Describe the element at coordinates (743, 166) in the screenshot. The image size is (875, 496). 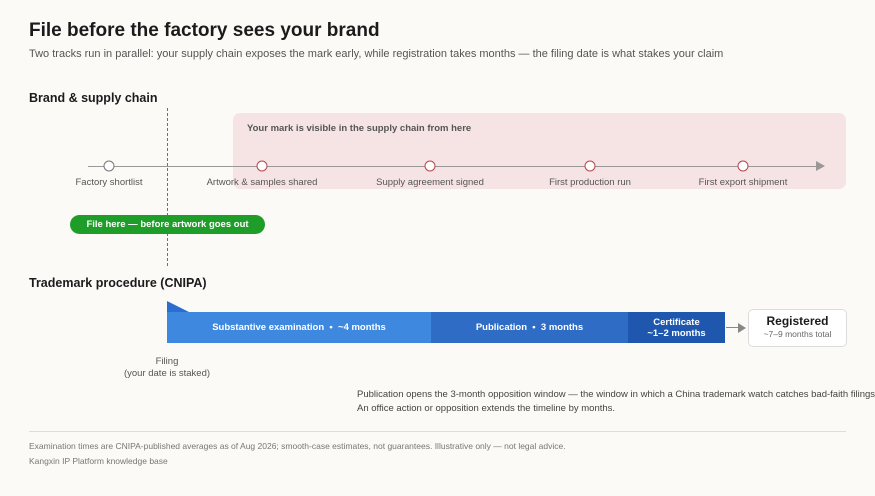
I see `milestone-dot-first-export` at that location.